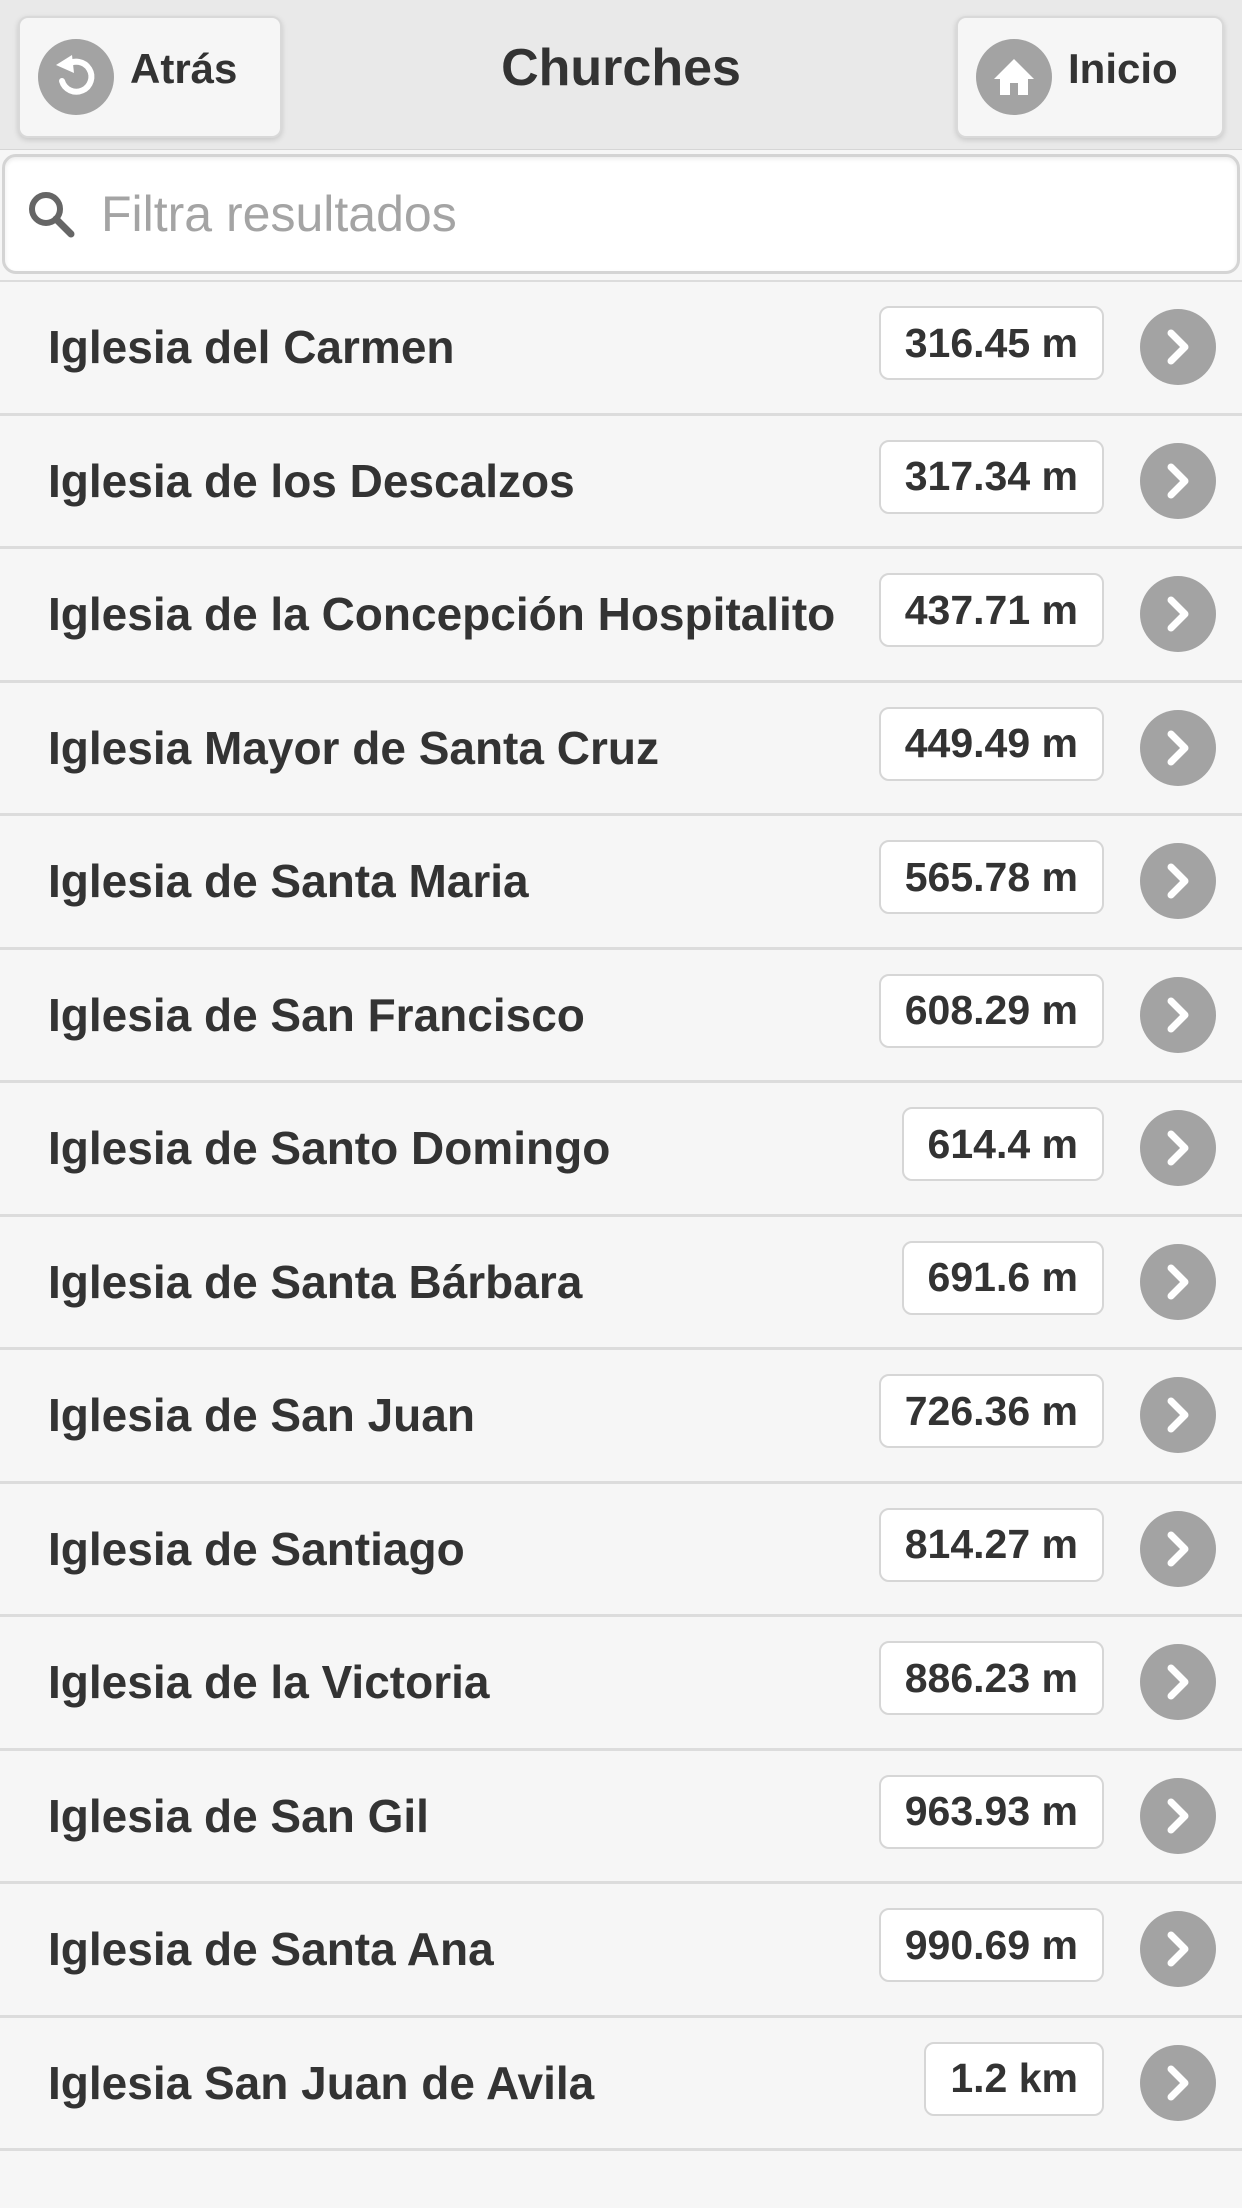  I want to click on list-item: Iglesia de Santa Ana 990.69 m, so click(621, 1951).